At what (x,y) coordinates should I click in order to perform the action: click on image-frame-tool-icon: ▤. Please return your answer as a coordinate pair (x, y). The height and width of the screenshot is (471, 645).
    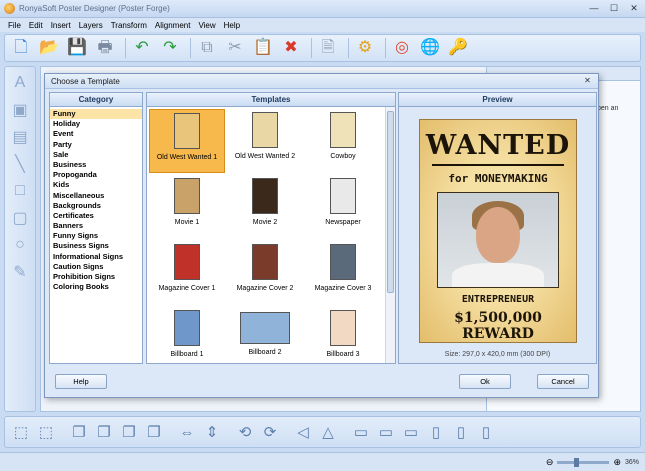
    Looking at the image, I should click on (20, 137).